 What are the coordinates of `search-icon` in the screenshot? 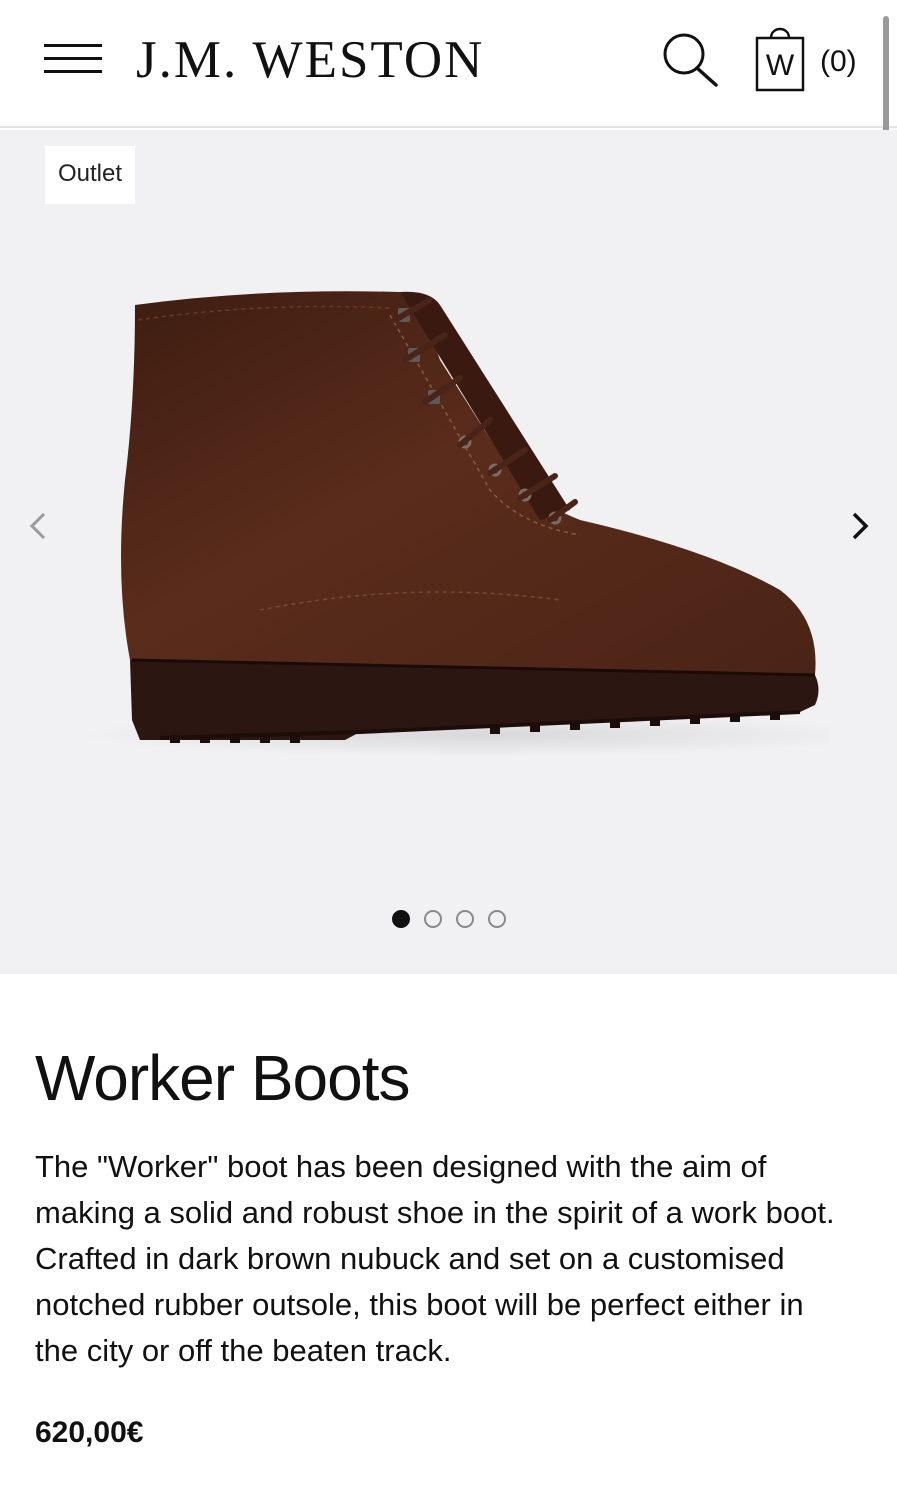 It's located at (690, 60).